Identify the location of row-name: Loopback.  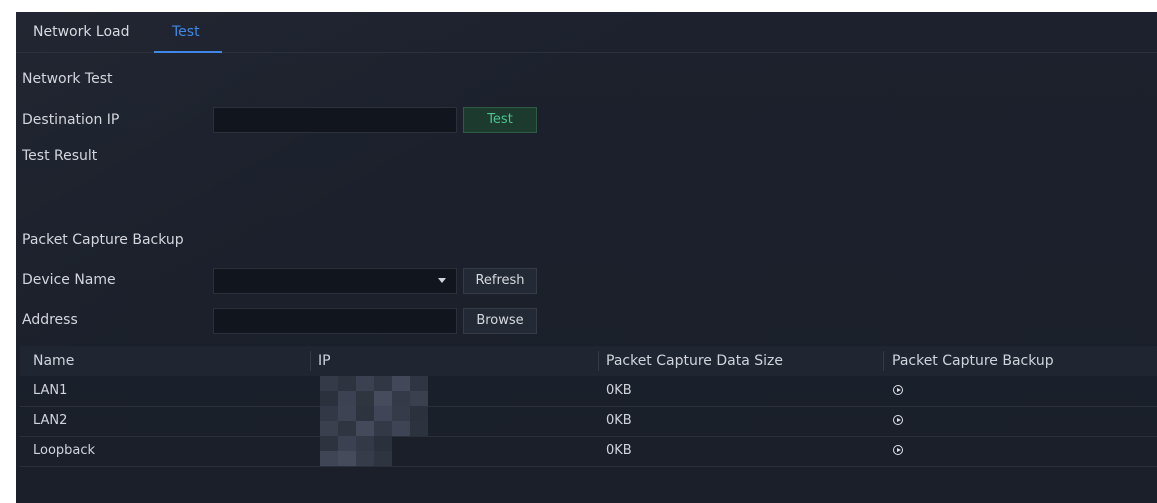
(64, 450).